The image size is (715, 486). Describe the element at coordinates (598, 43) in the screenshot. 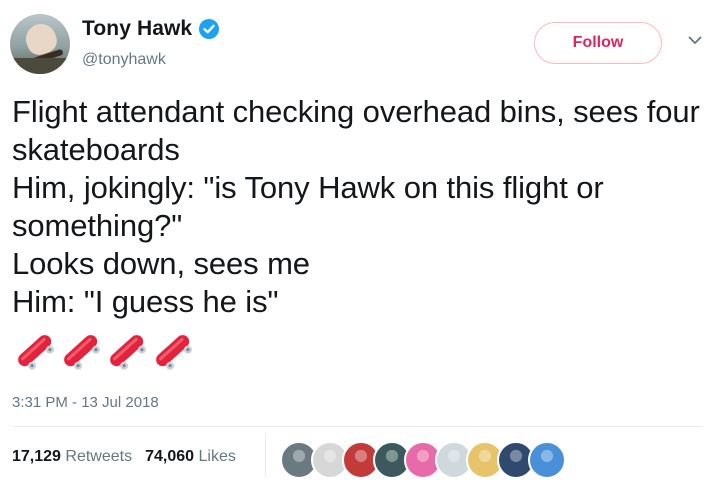

I see `follow-button: Follow` at that location.